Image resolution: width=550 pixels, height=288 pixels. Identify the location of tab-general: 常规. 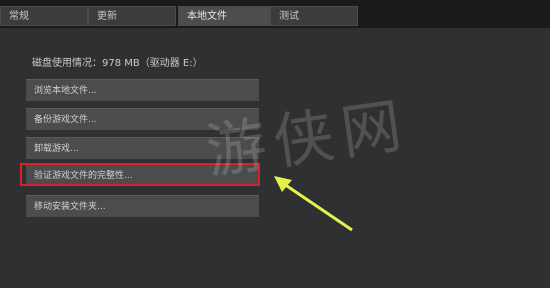
(44, 16).